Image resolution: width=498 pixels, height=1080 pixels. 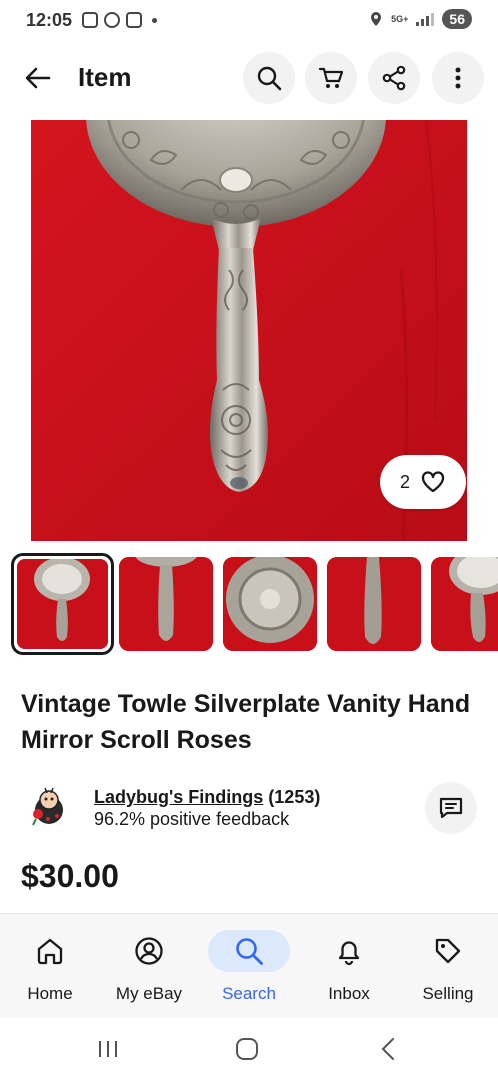 I want to click on contact-seller-button, so click(x=451, y=808).